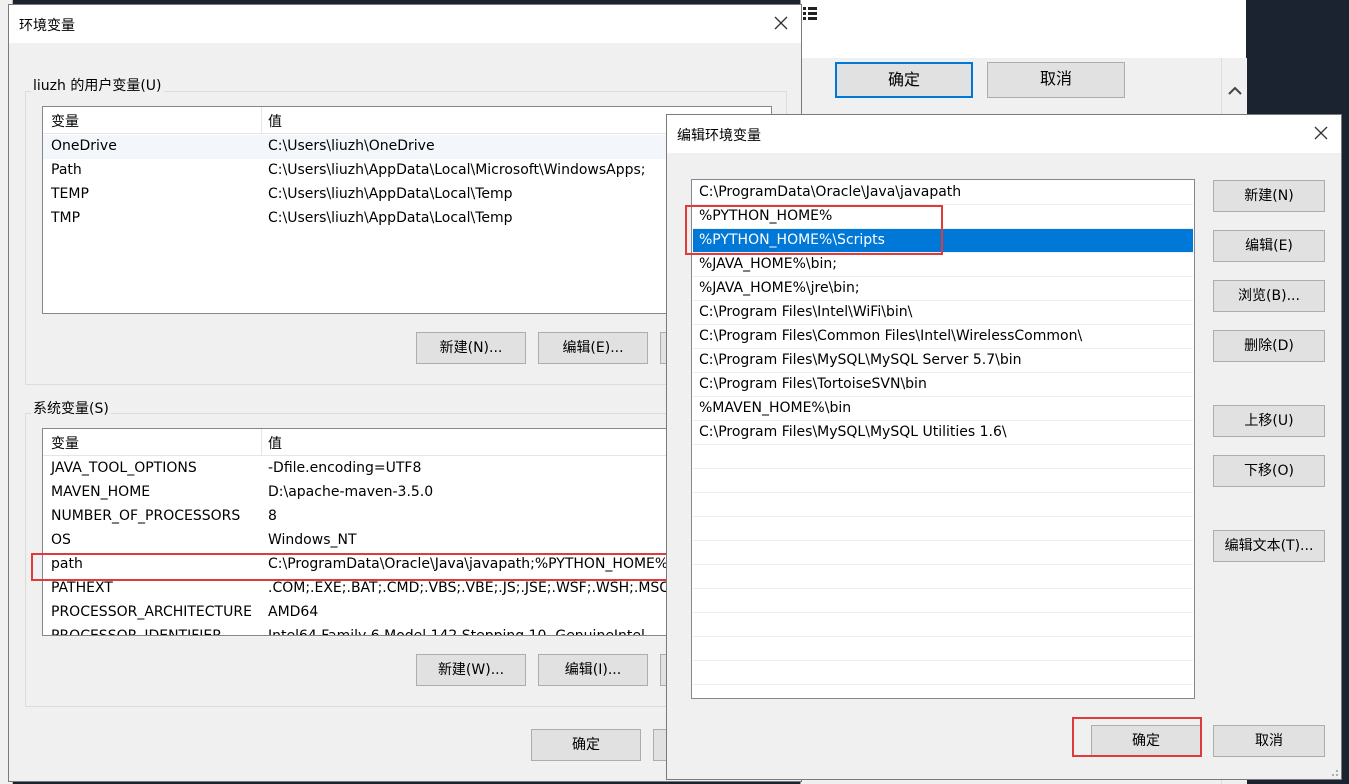 The height and width of the screenshot is (784, 1349). What do you see at coordinates (405, 24) in the screenshot?
I see `env-titlebar: 环境变量` at bounding box center [405, 24].